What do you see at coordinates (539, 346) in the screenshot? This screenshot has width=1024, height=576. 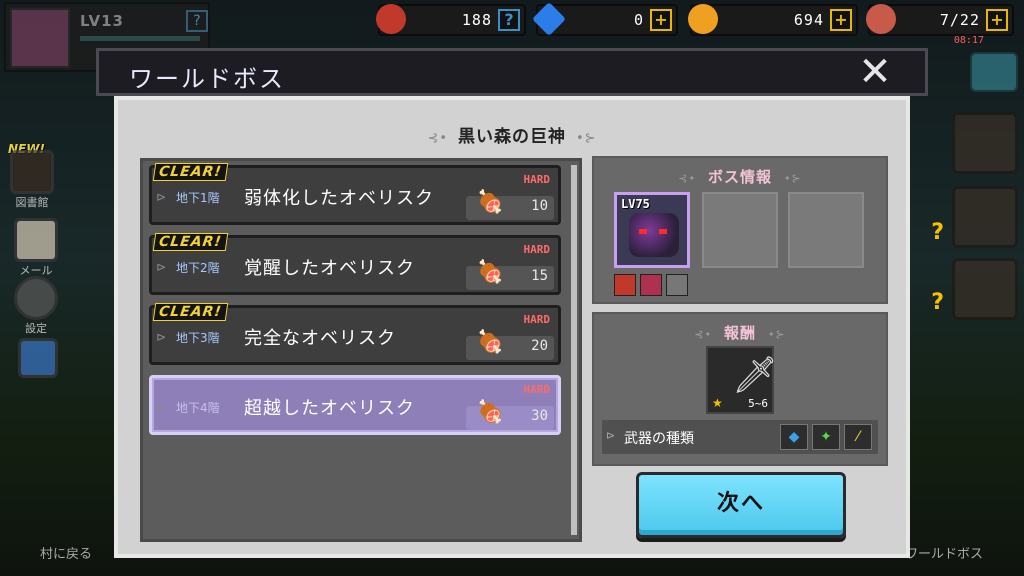 I see `stamina-cost: 20` at bounding box center [539, 346].